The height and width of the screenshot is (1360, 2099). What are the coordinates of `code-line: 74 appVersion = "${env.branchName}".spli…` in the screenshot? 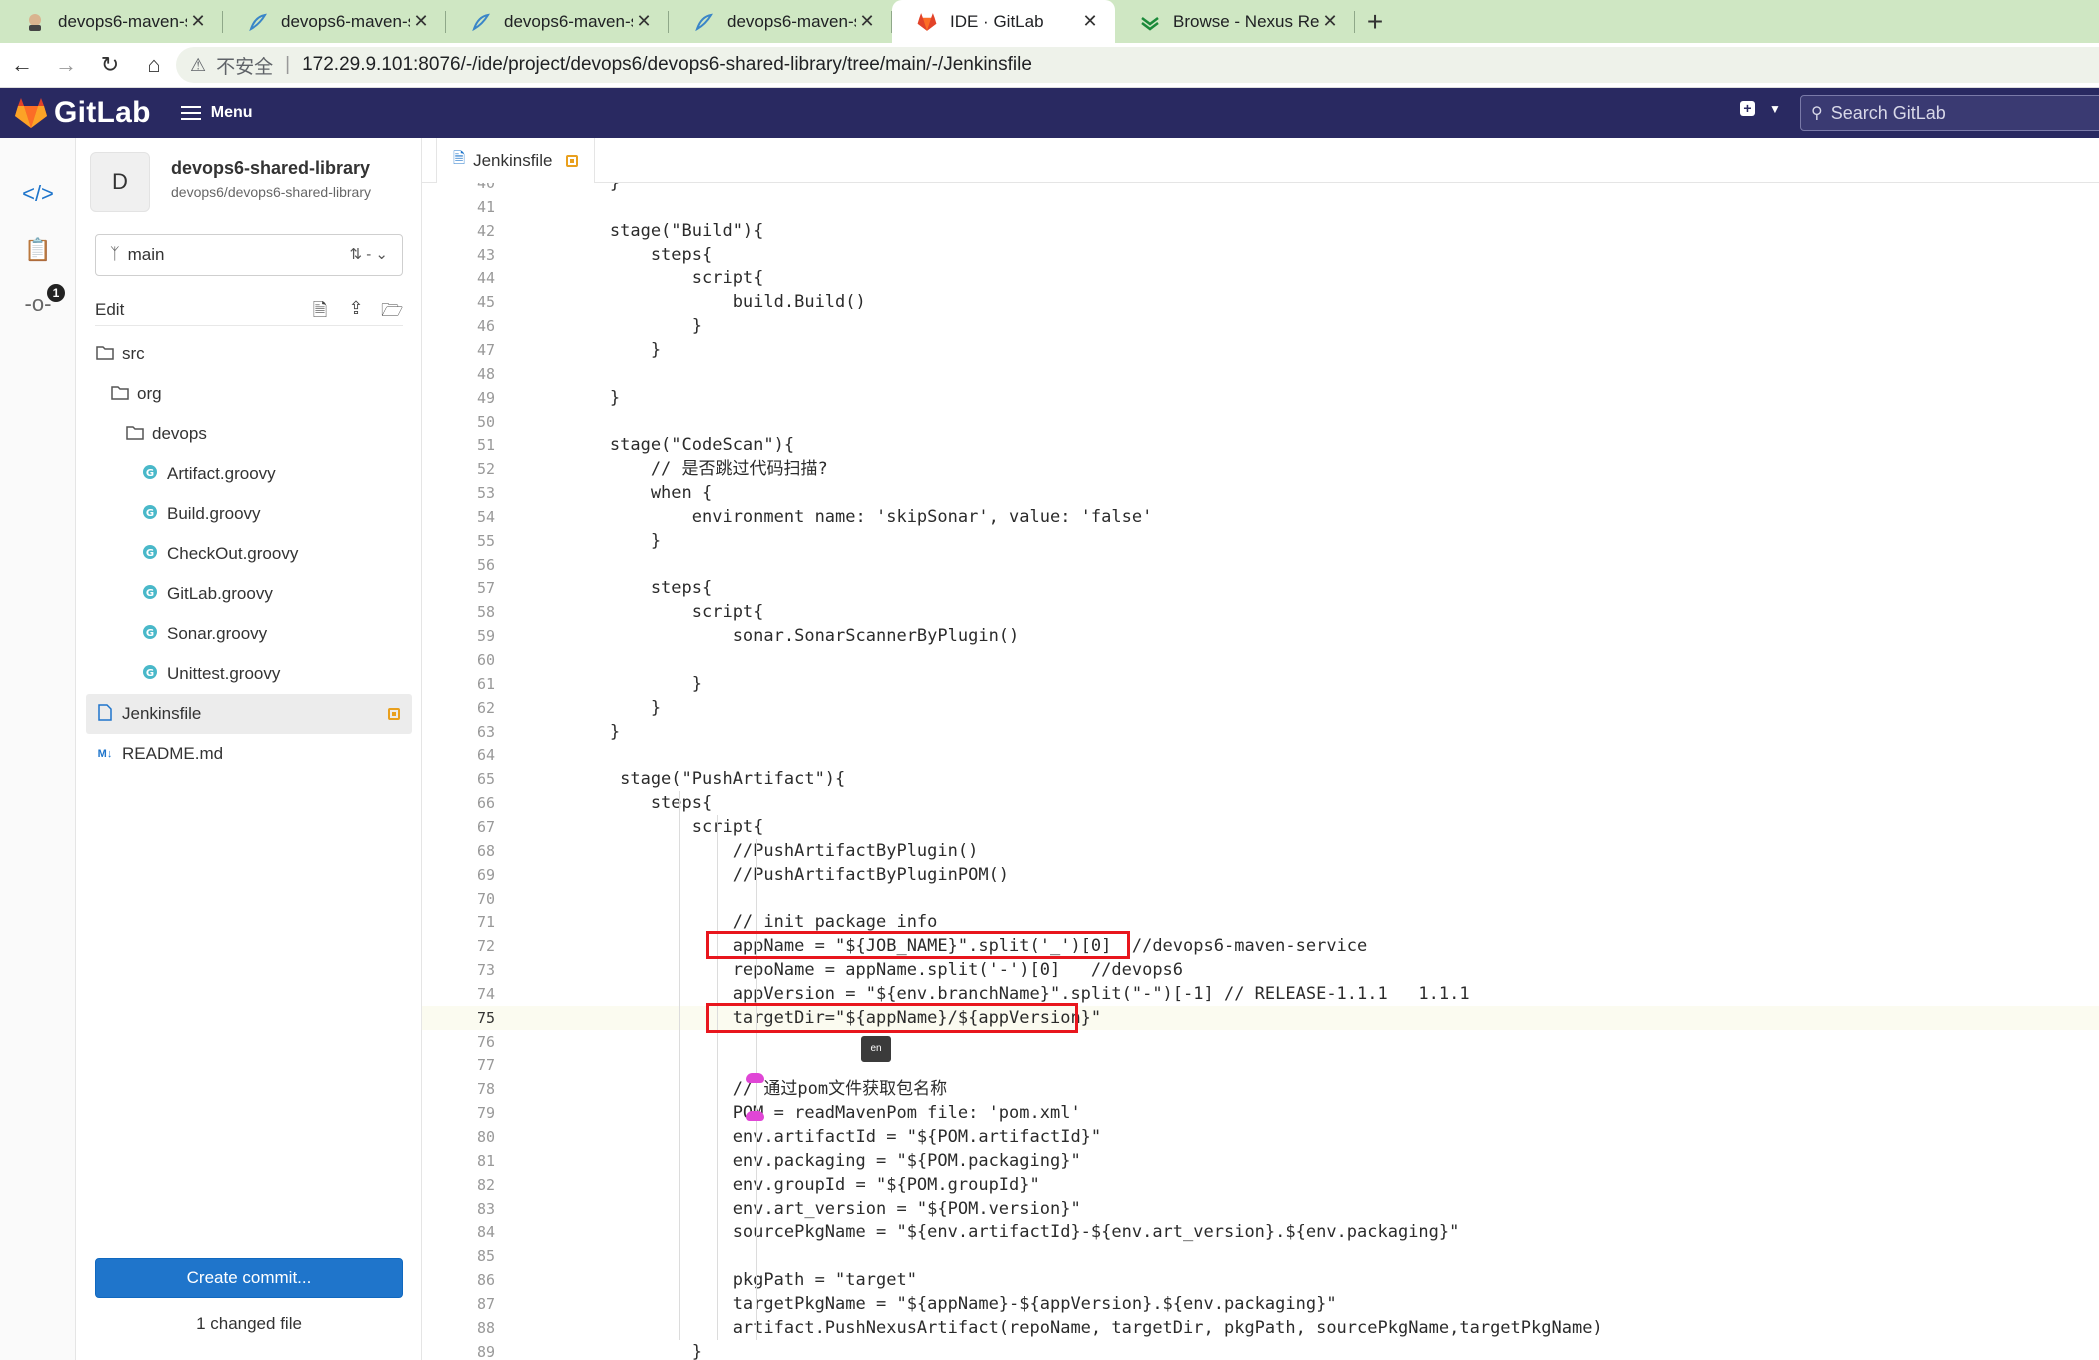 It's located at (1260, 994).